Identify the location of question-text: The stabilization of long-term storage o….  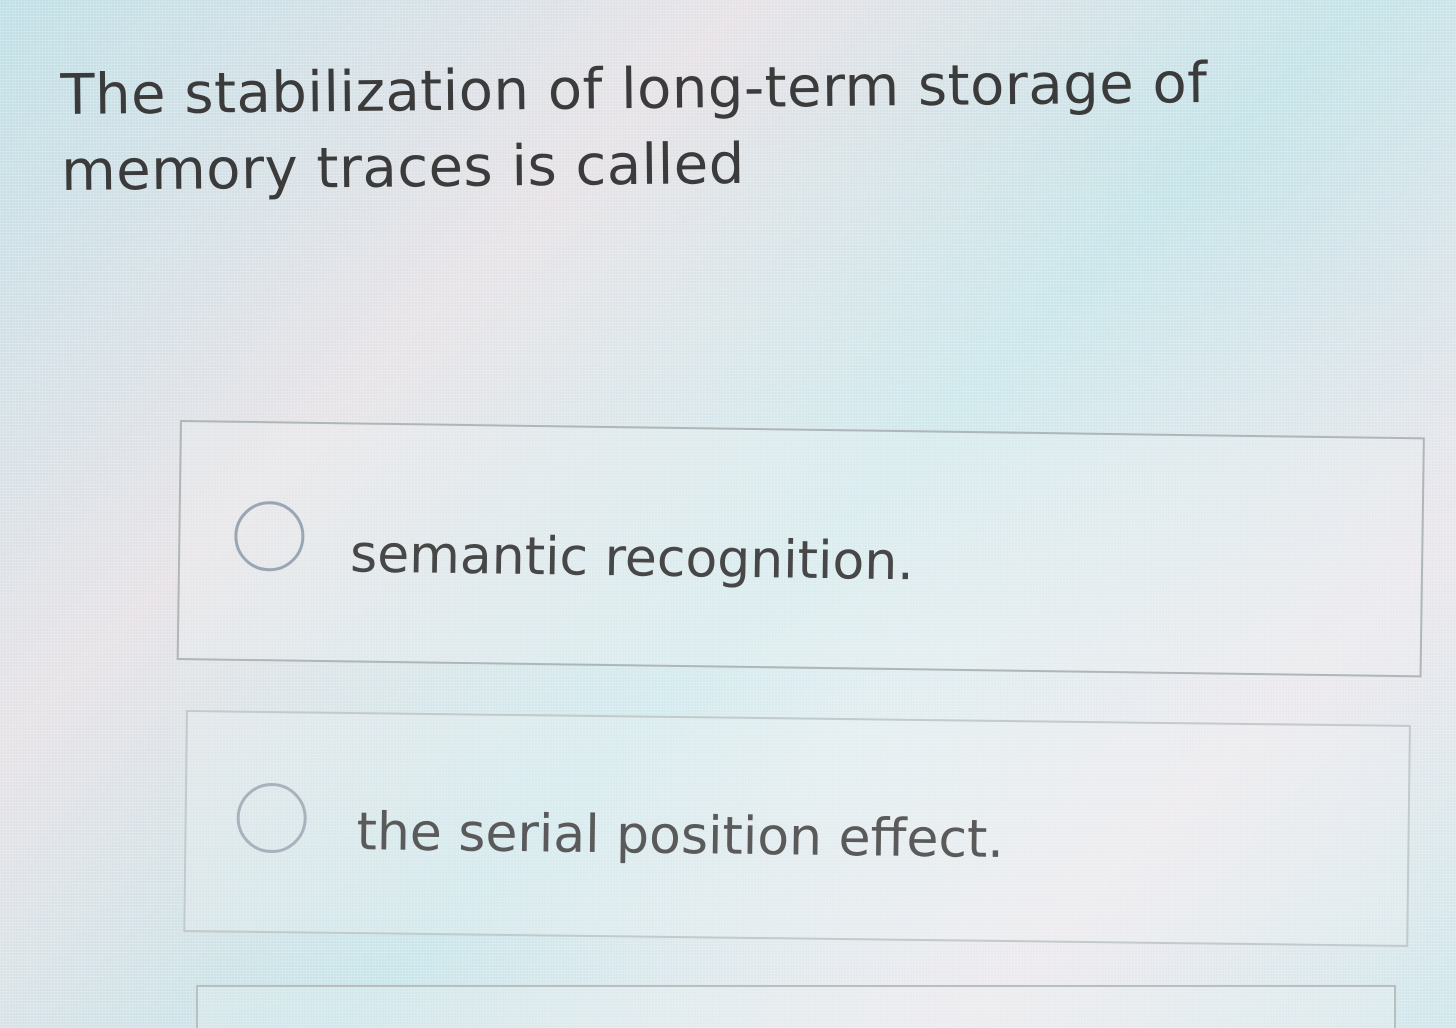
(634, 127).